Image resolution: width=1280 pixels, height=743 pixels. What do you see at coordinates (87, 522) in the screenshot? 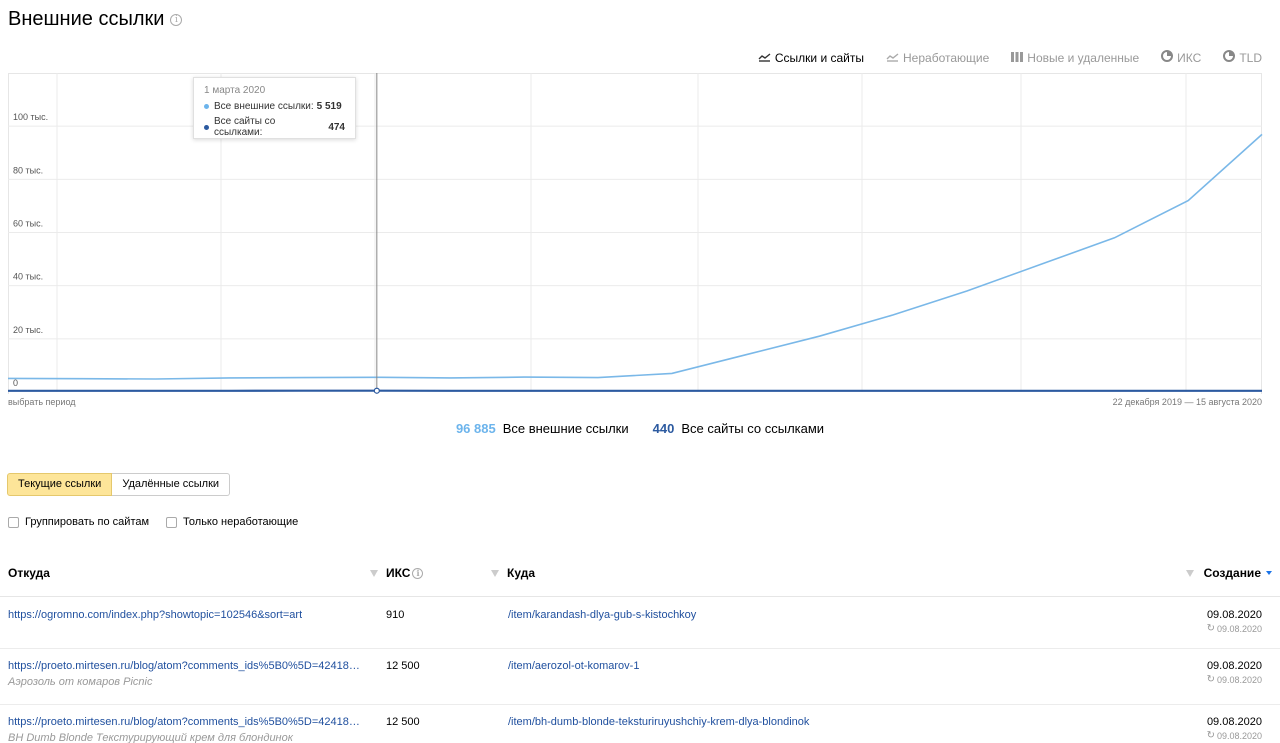
I see `group-by-sites-label: Группировать по сайтам` at bounding box center [87, 522].